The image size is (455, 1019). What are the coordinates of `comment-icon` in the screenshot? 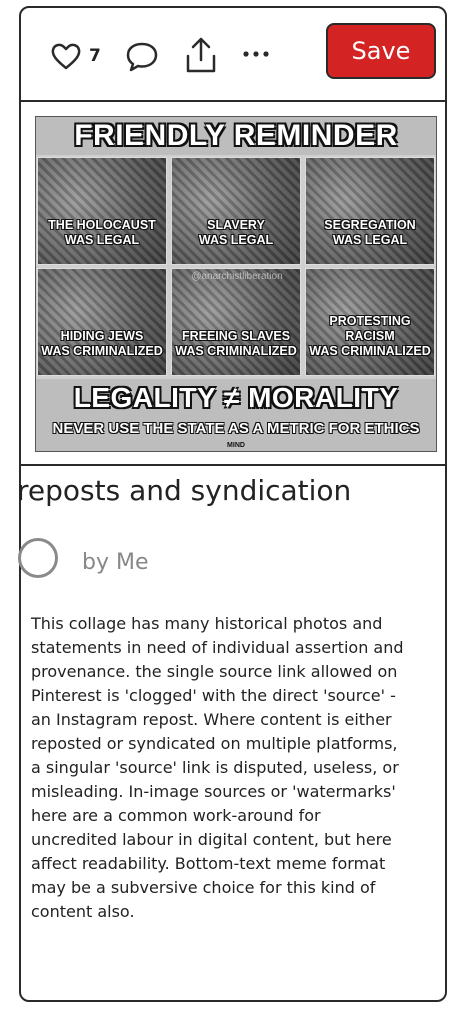 It's located at (142, 56).